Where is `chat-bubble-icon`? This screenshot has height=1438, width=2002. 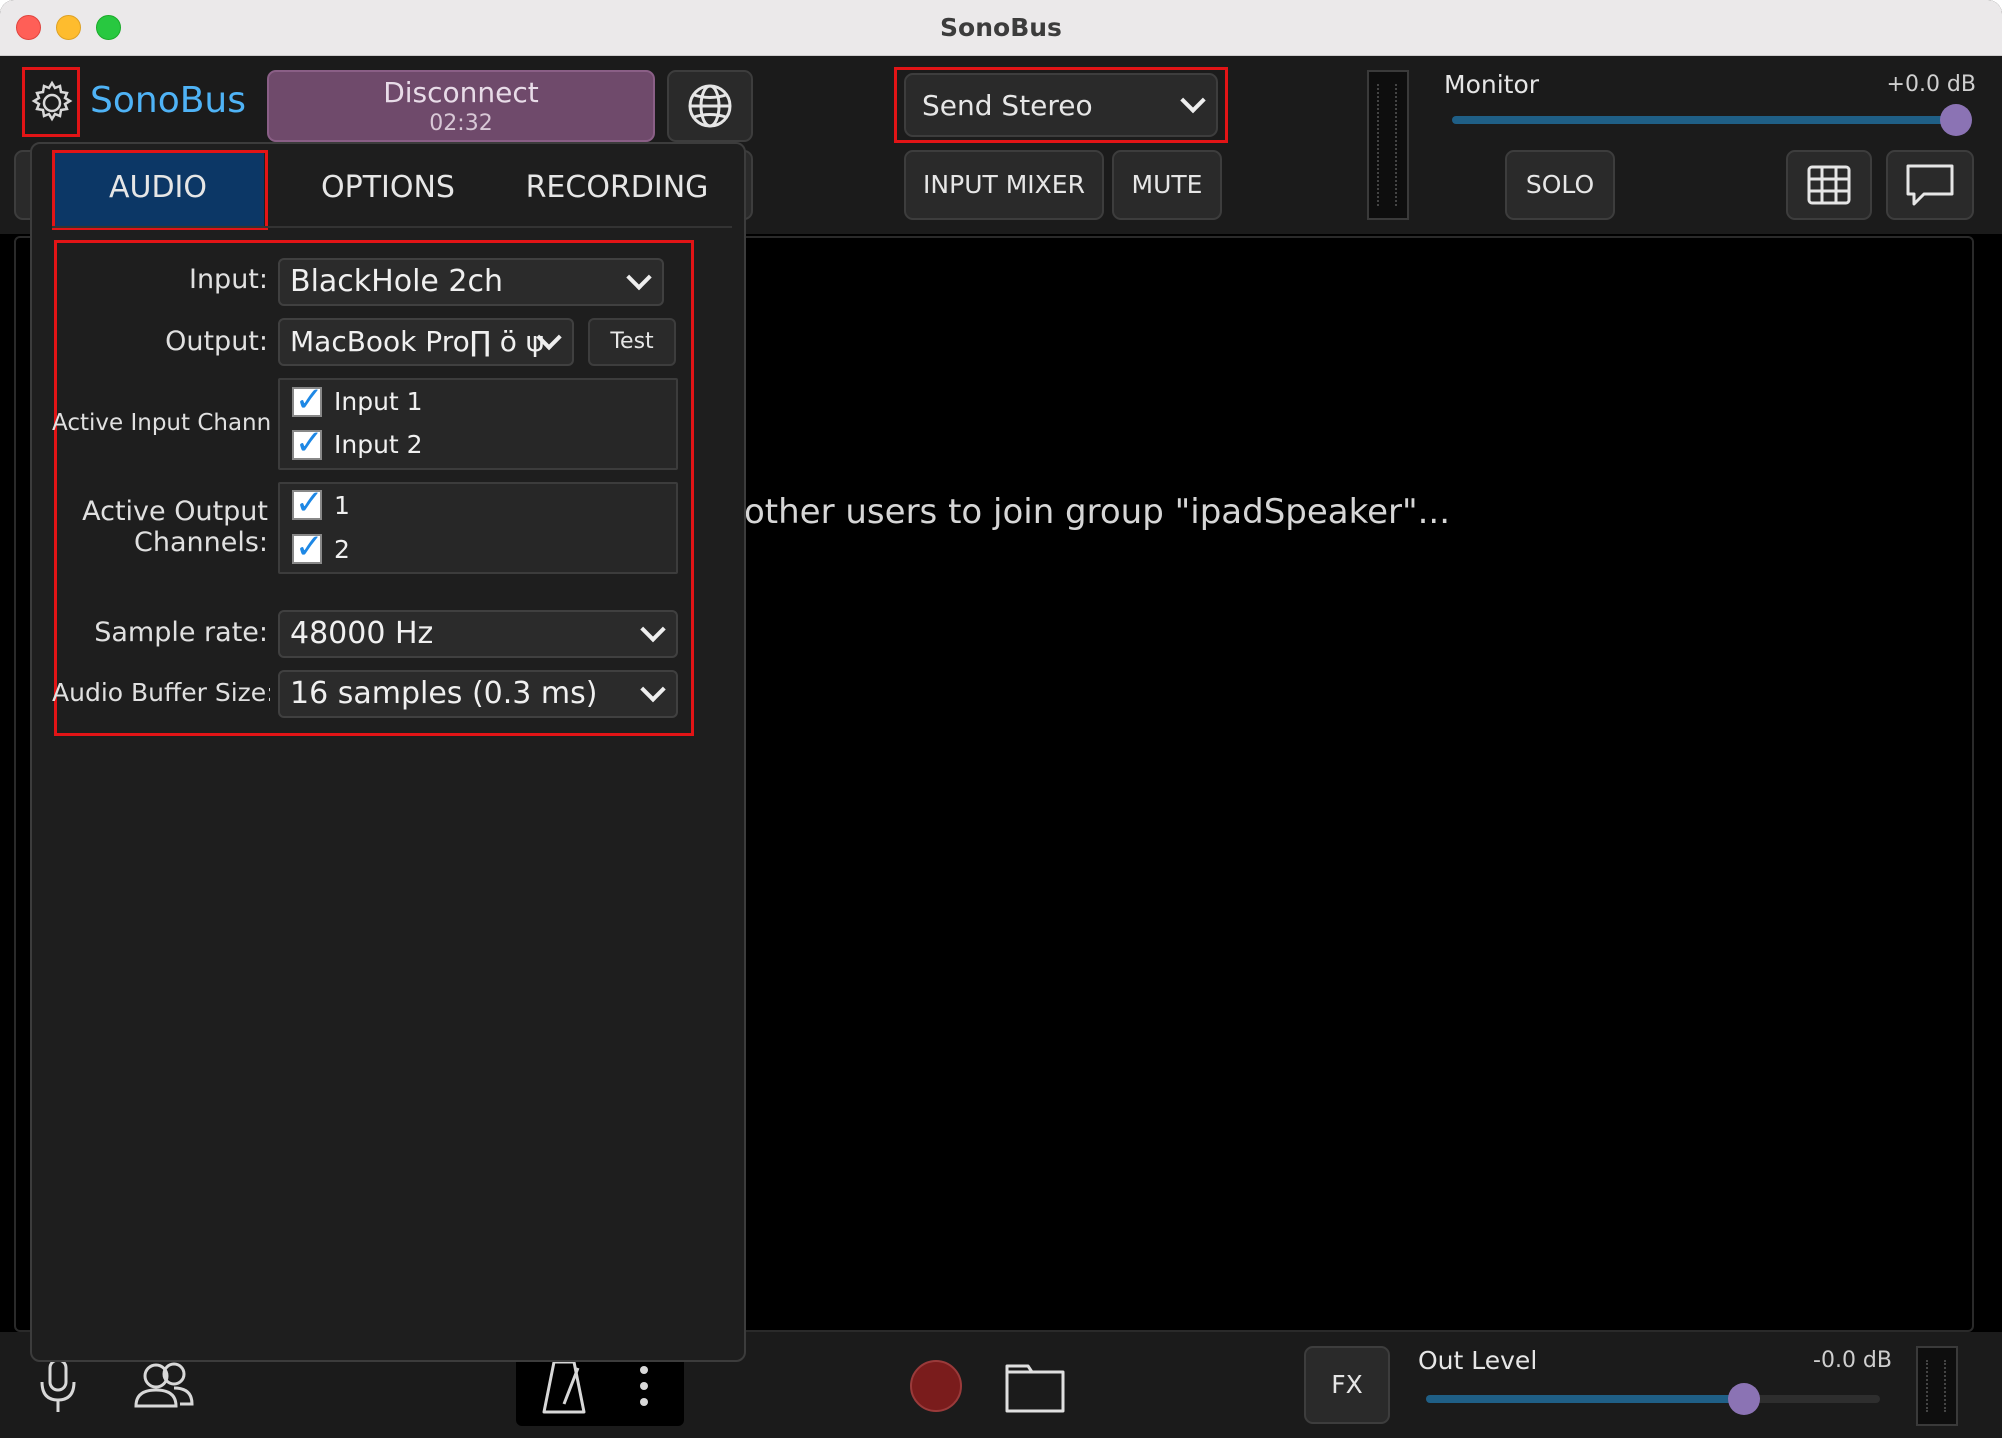
chat-bubble-icon is located at coordinates (1930, 185).